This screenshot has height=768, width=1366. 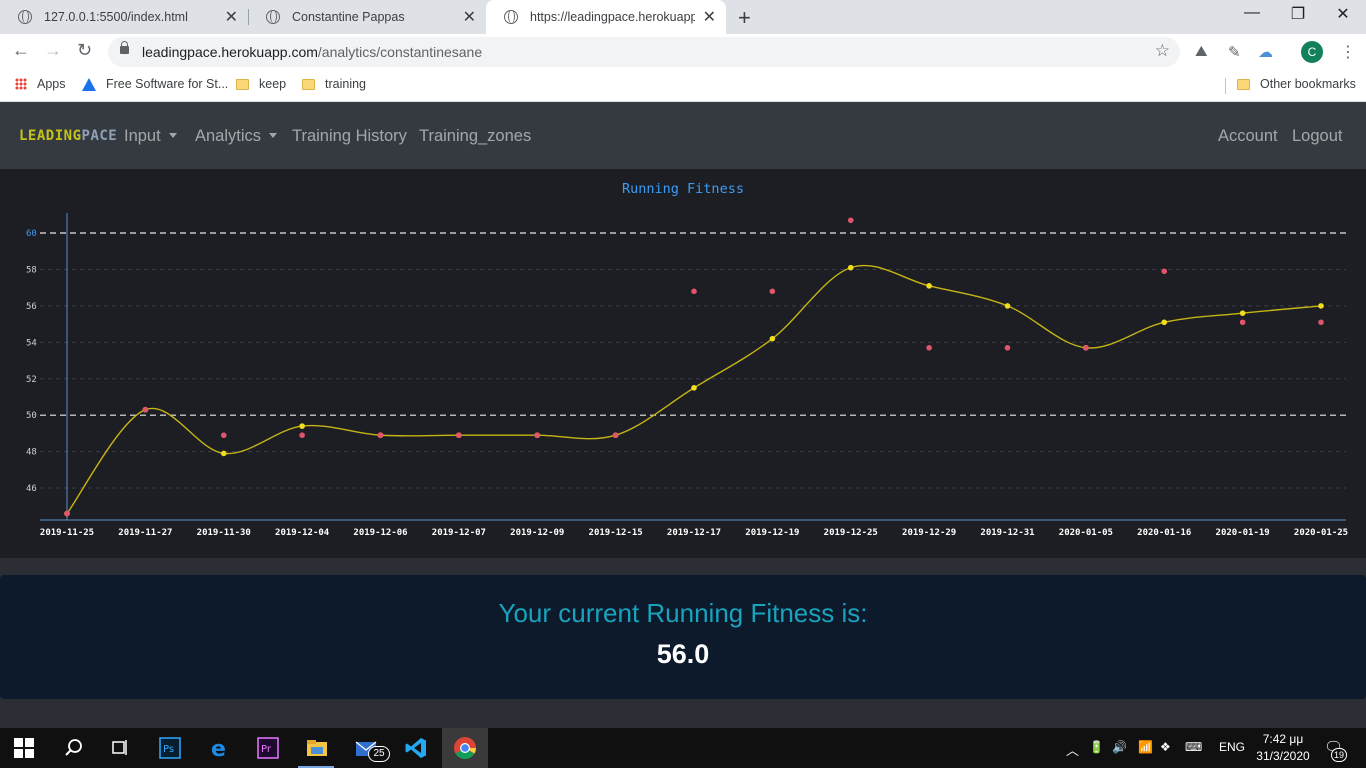 I want to click on notification-badge: 19, so click(x=1339, y=755).